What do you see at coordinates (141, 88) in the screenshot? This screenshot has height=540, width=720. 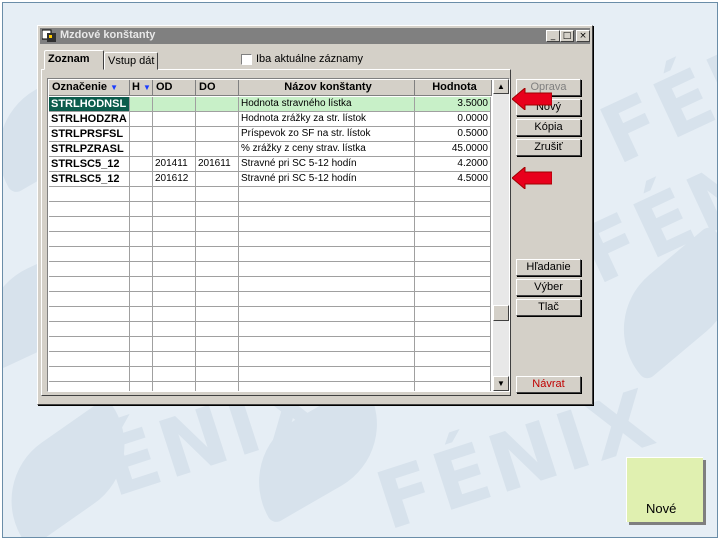 I see `column-header-h: H ▼` at bounding box center [141, 88].